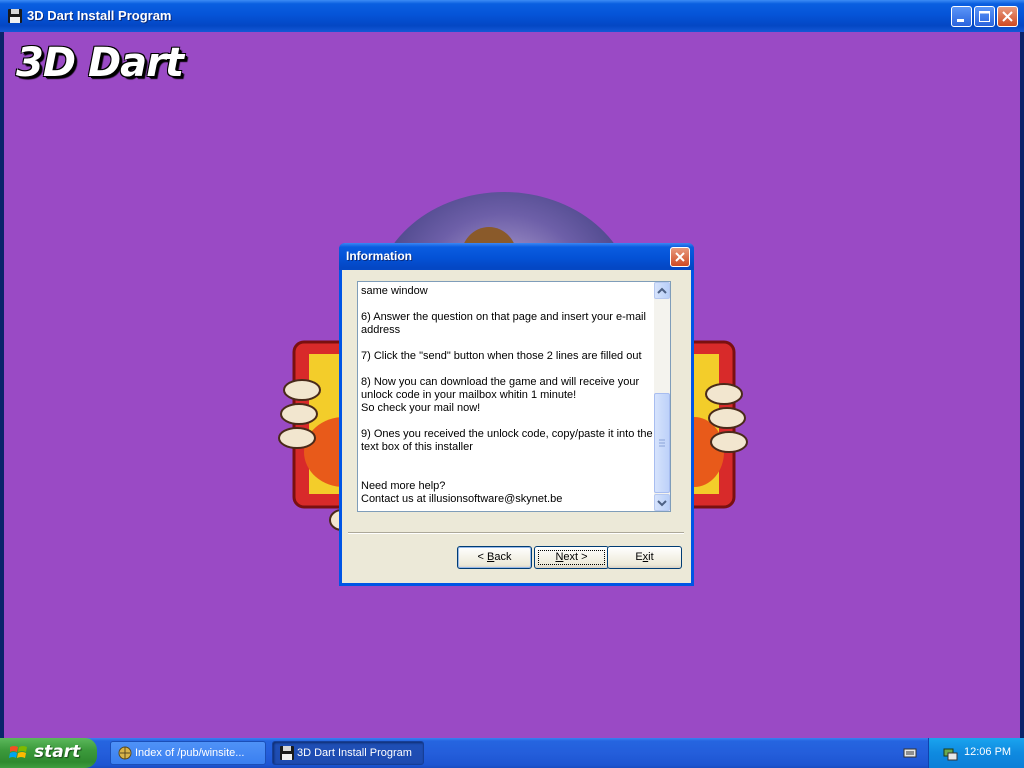  I want to click on chevron-down-icon, so click(662, 503).